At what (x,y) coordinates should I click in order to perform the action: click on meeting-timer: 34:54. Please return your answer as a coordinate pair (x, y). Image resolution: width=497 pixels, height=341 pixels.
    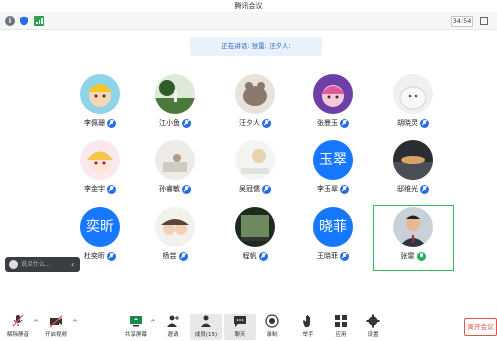
    Looking at the image, I should click on (462, 21).